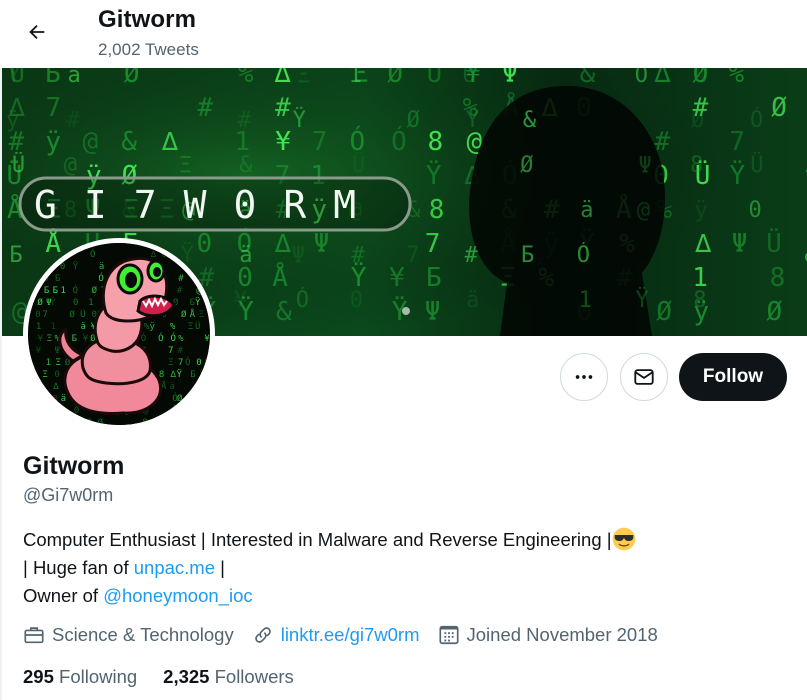 The width and height of the screenshot is (807, 700). I want to click on bio-line-3: Owner of @honeymoon_ioc, so click(403, 596).